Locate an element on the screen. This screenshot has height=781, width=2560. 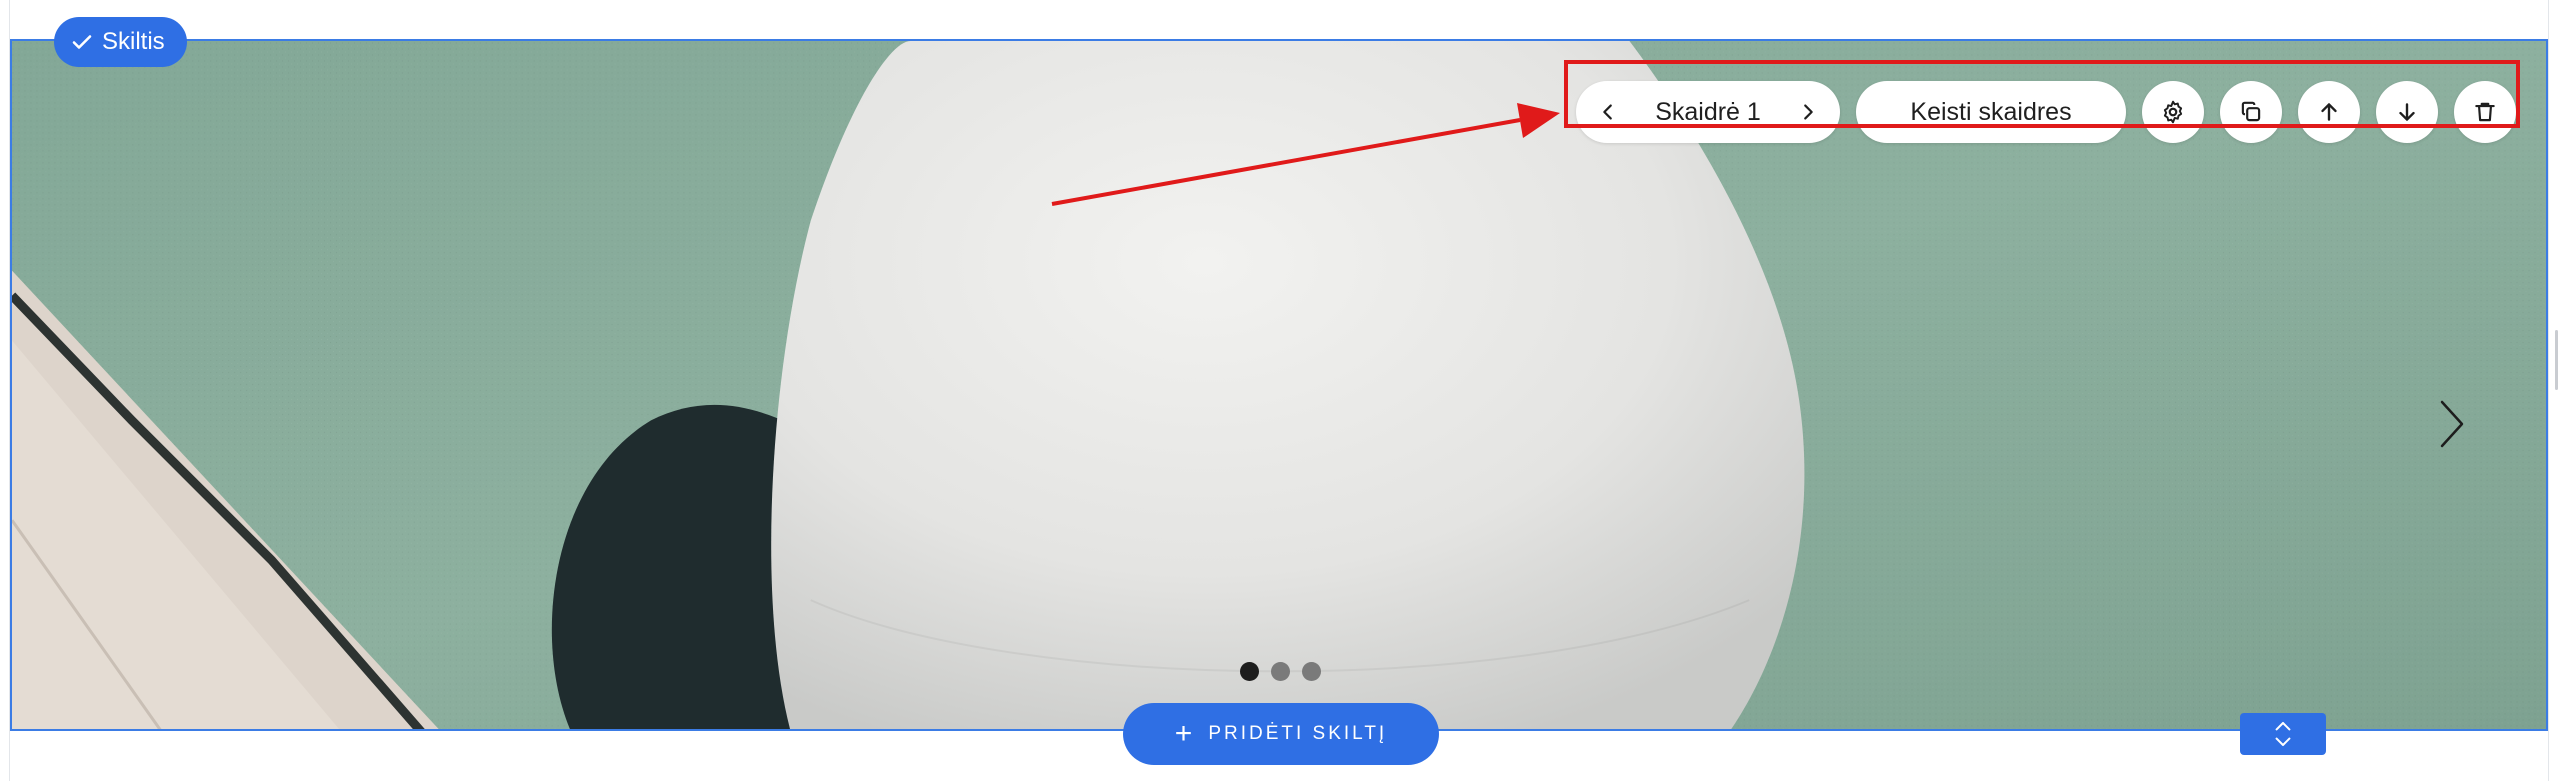
current-slide-label: Skaidrė 1 is located at coordinates (1708, 111).